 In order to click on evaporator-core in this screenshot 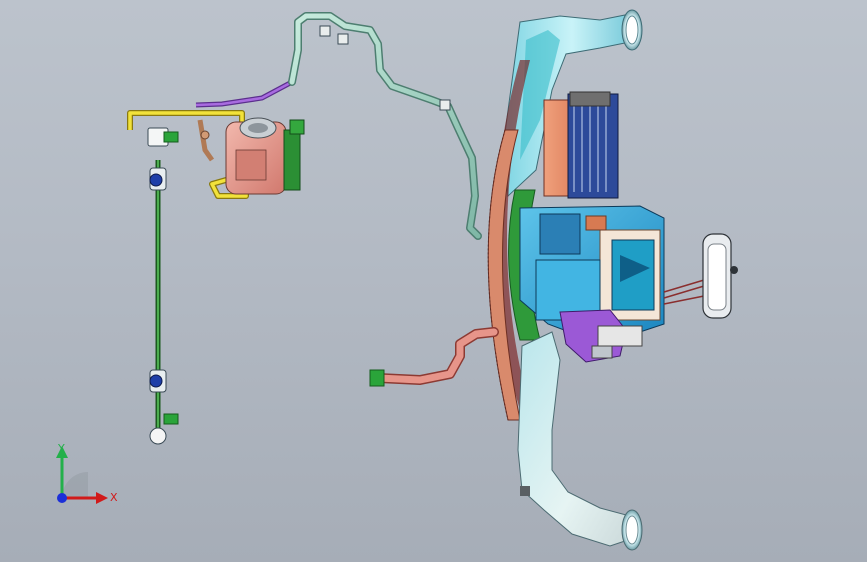, I will do `click(581, 145)`.